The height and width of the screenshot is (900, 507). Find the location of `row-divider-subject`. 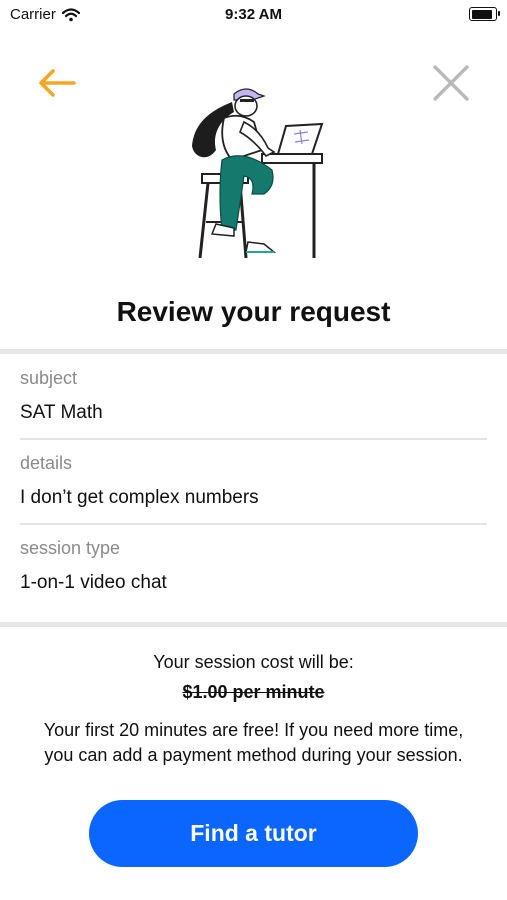

row-divider-subject is located at coordinates (253, 439).